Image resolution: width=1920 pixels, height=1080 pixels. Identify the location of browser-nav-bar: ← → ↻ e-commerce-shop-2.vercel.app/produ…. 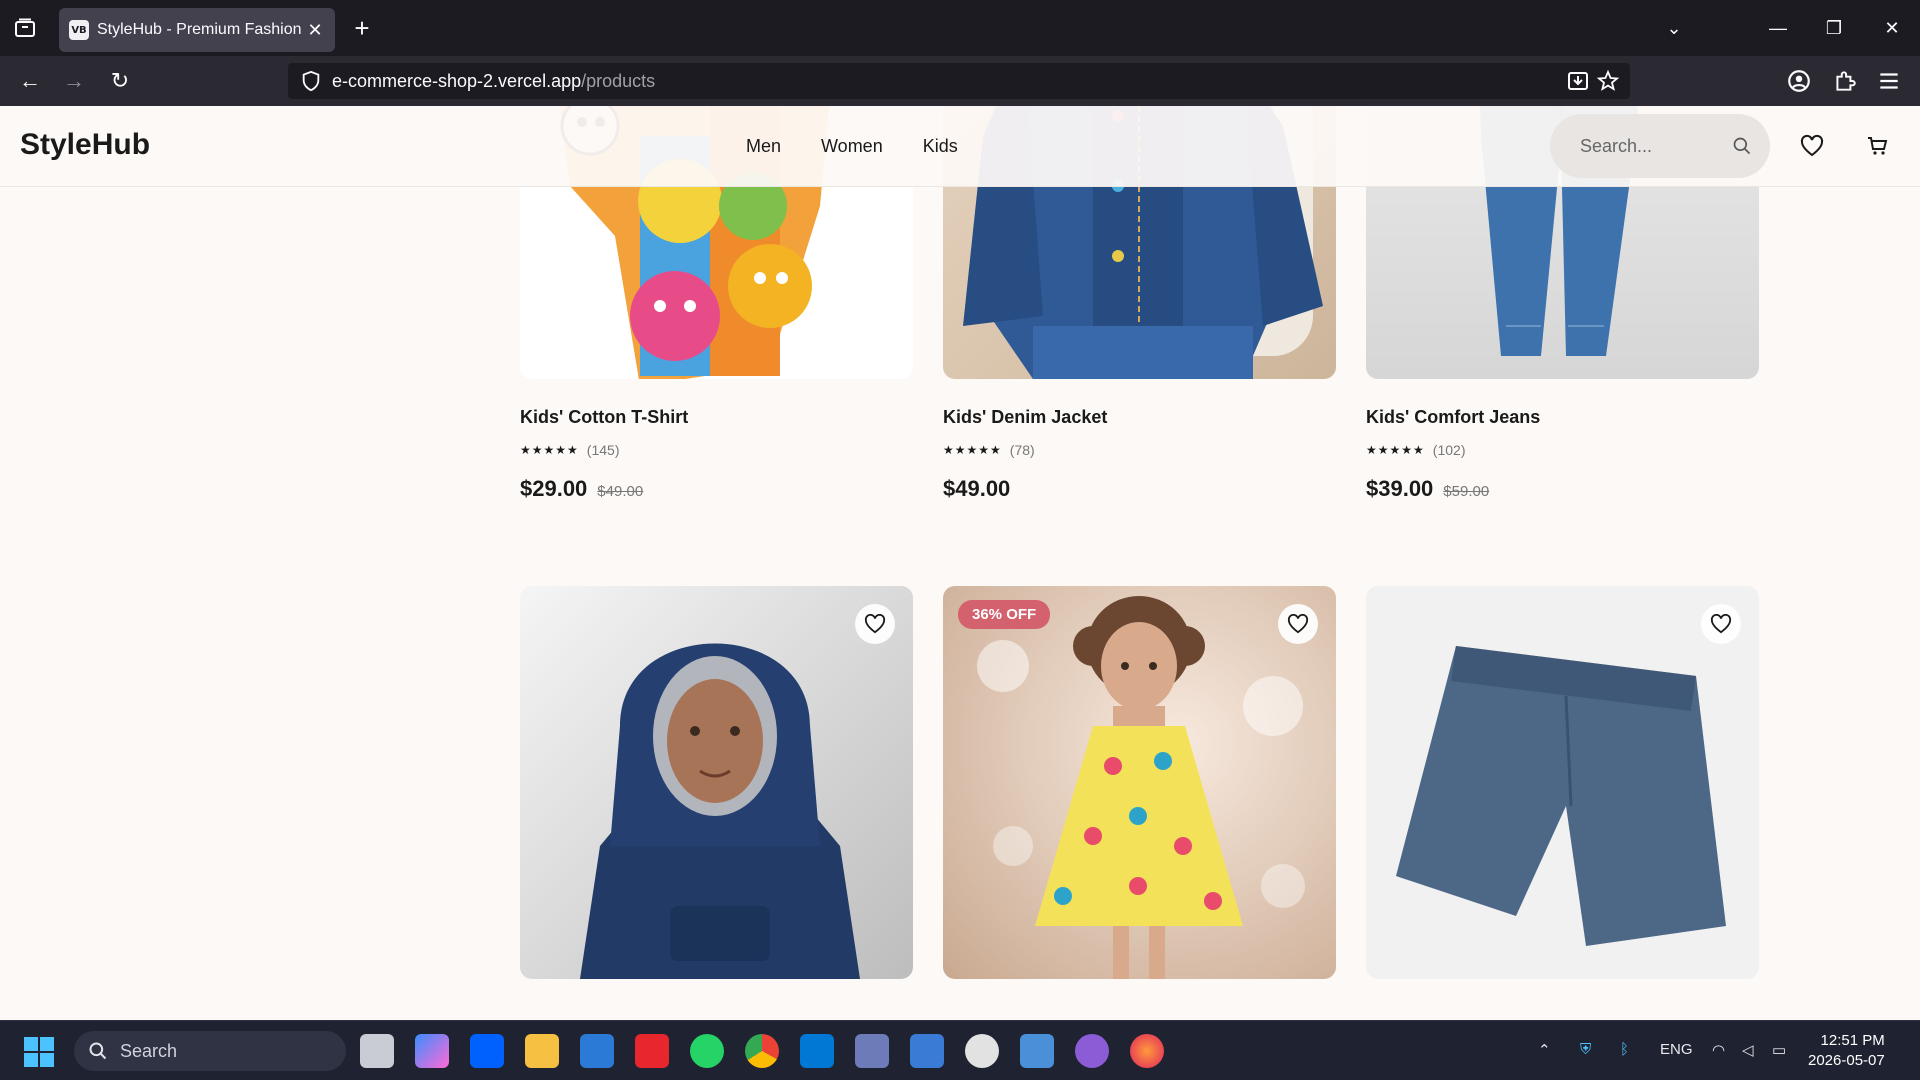
(960, 81).